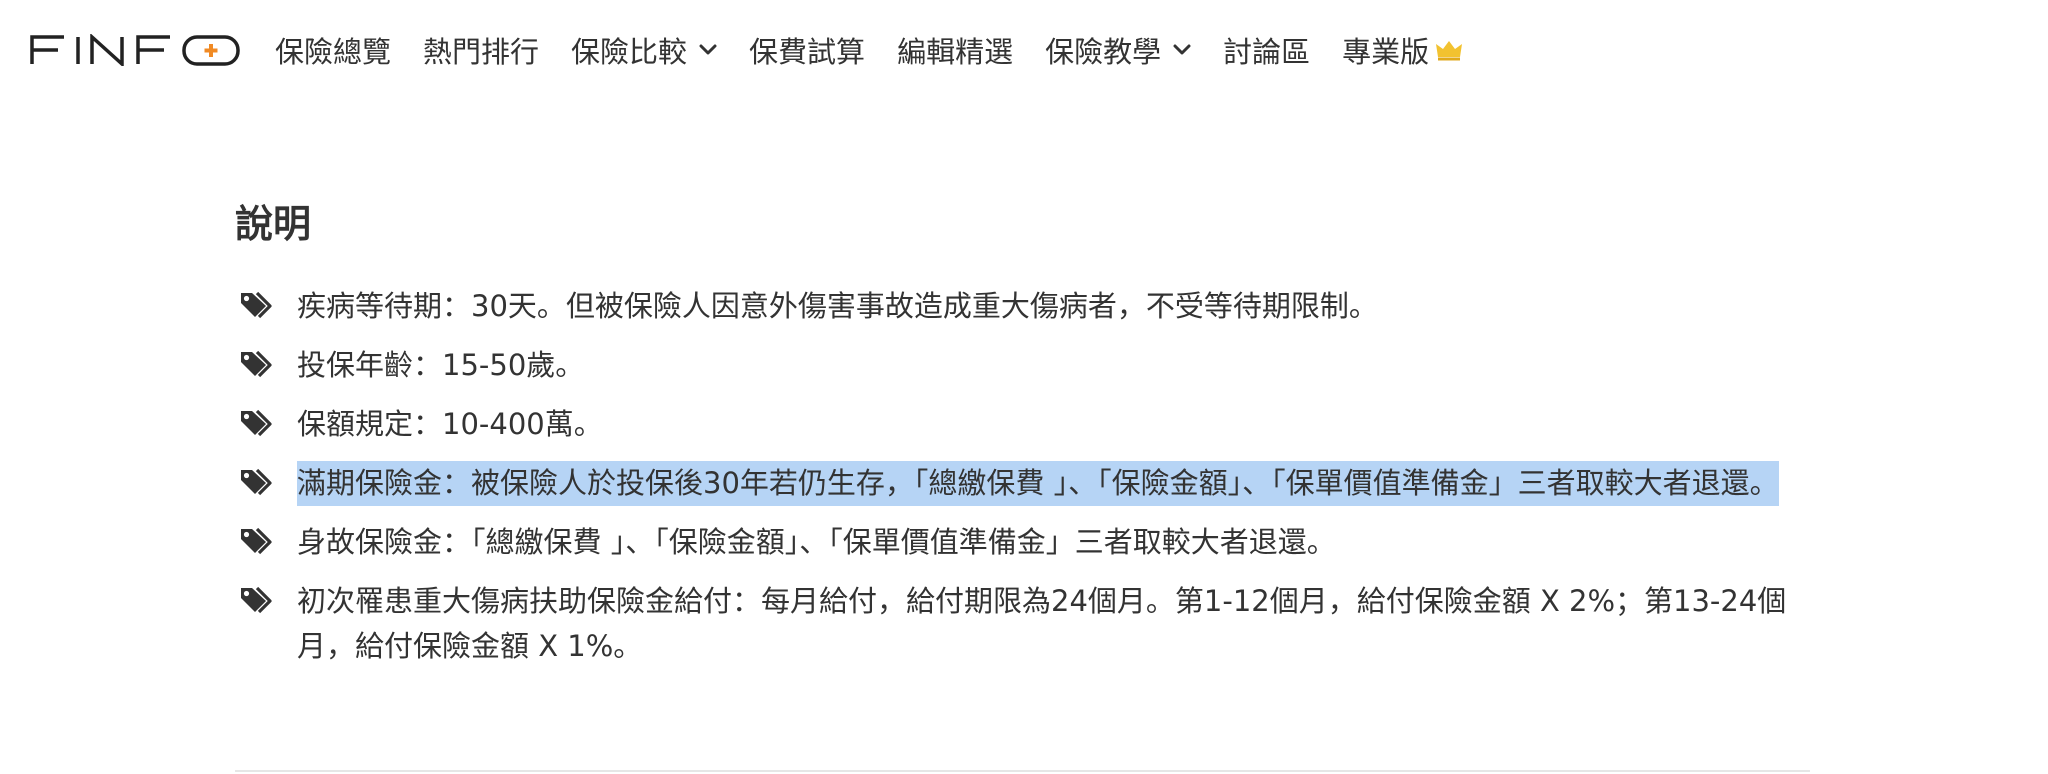 This screenshot has width=2048, height=774. Describe the element at coordinates (441, 365) in the screenshot. I see `description-text: 投保年齡：15-50歲。` at that location.